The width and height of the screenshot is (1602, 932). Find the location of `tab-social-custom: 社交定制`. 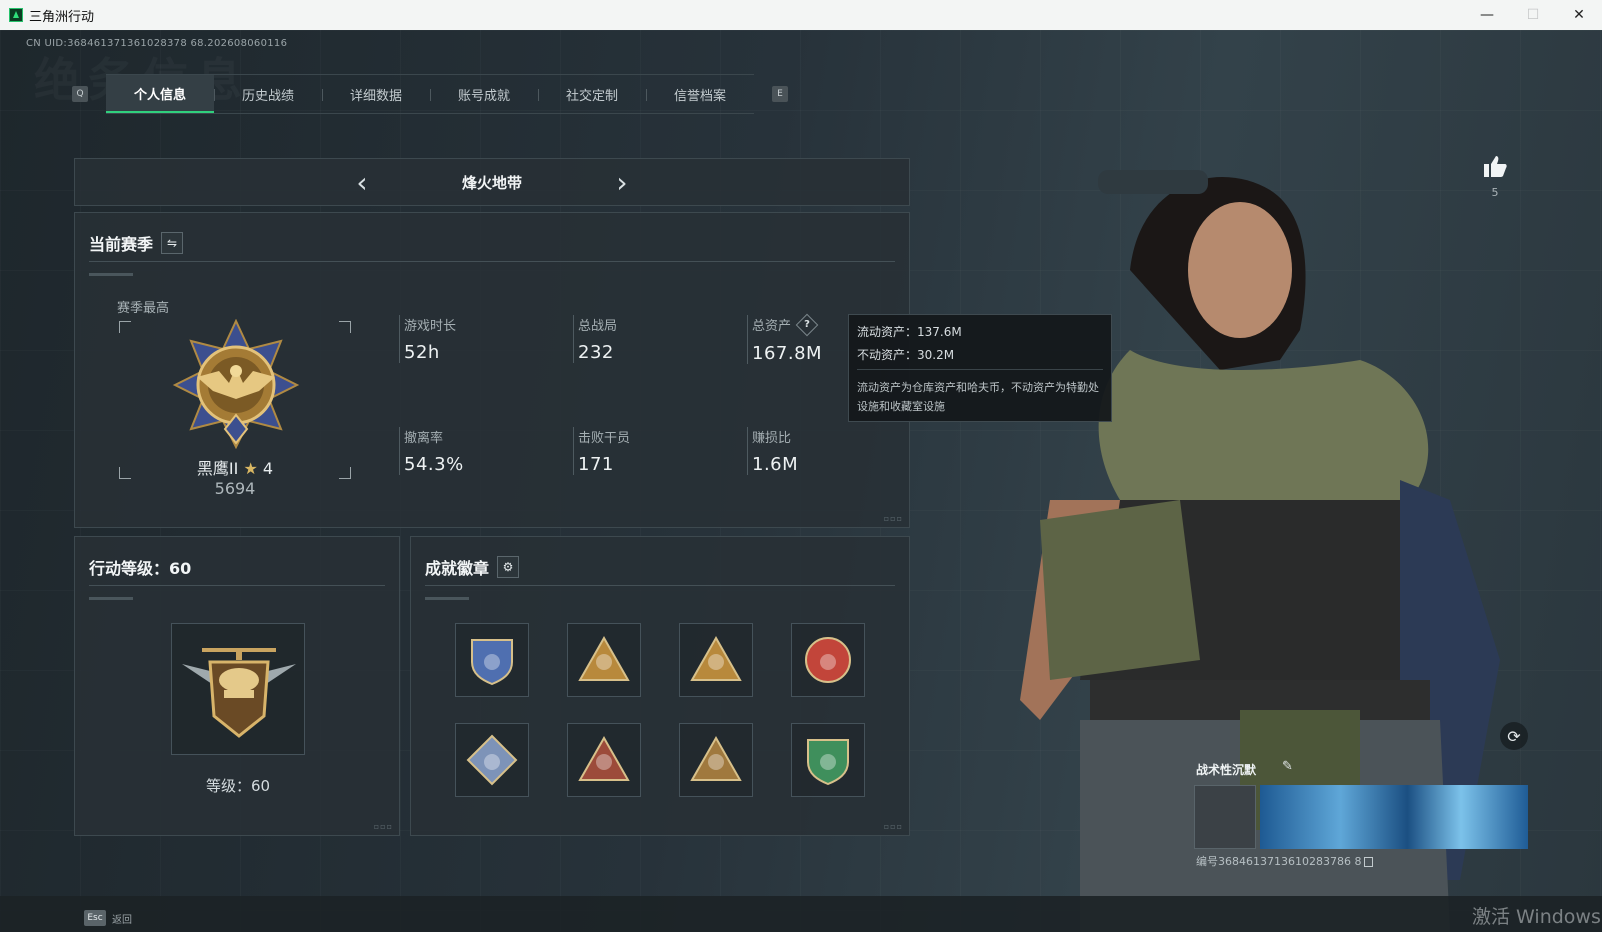

tab-social-custom: 社交定制 is located at coordinates (592, 94).